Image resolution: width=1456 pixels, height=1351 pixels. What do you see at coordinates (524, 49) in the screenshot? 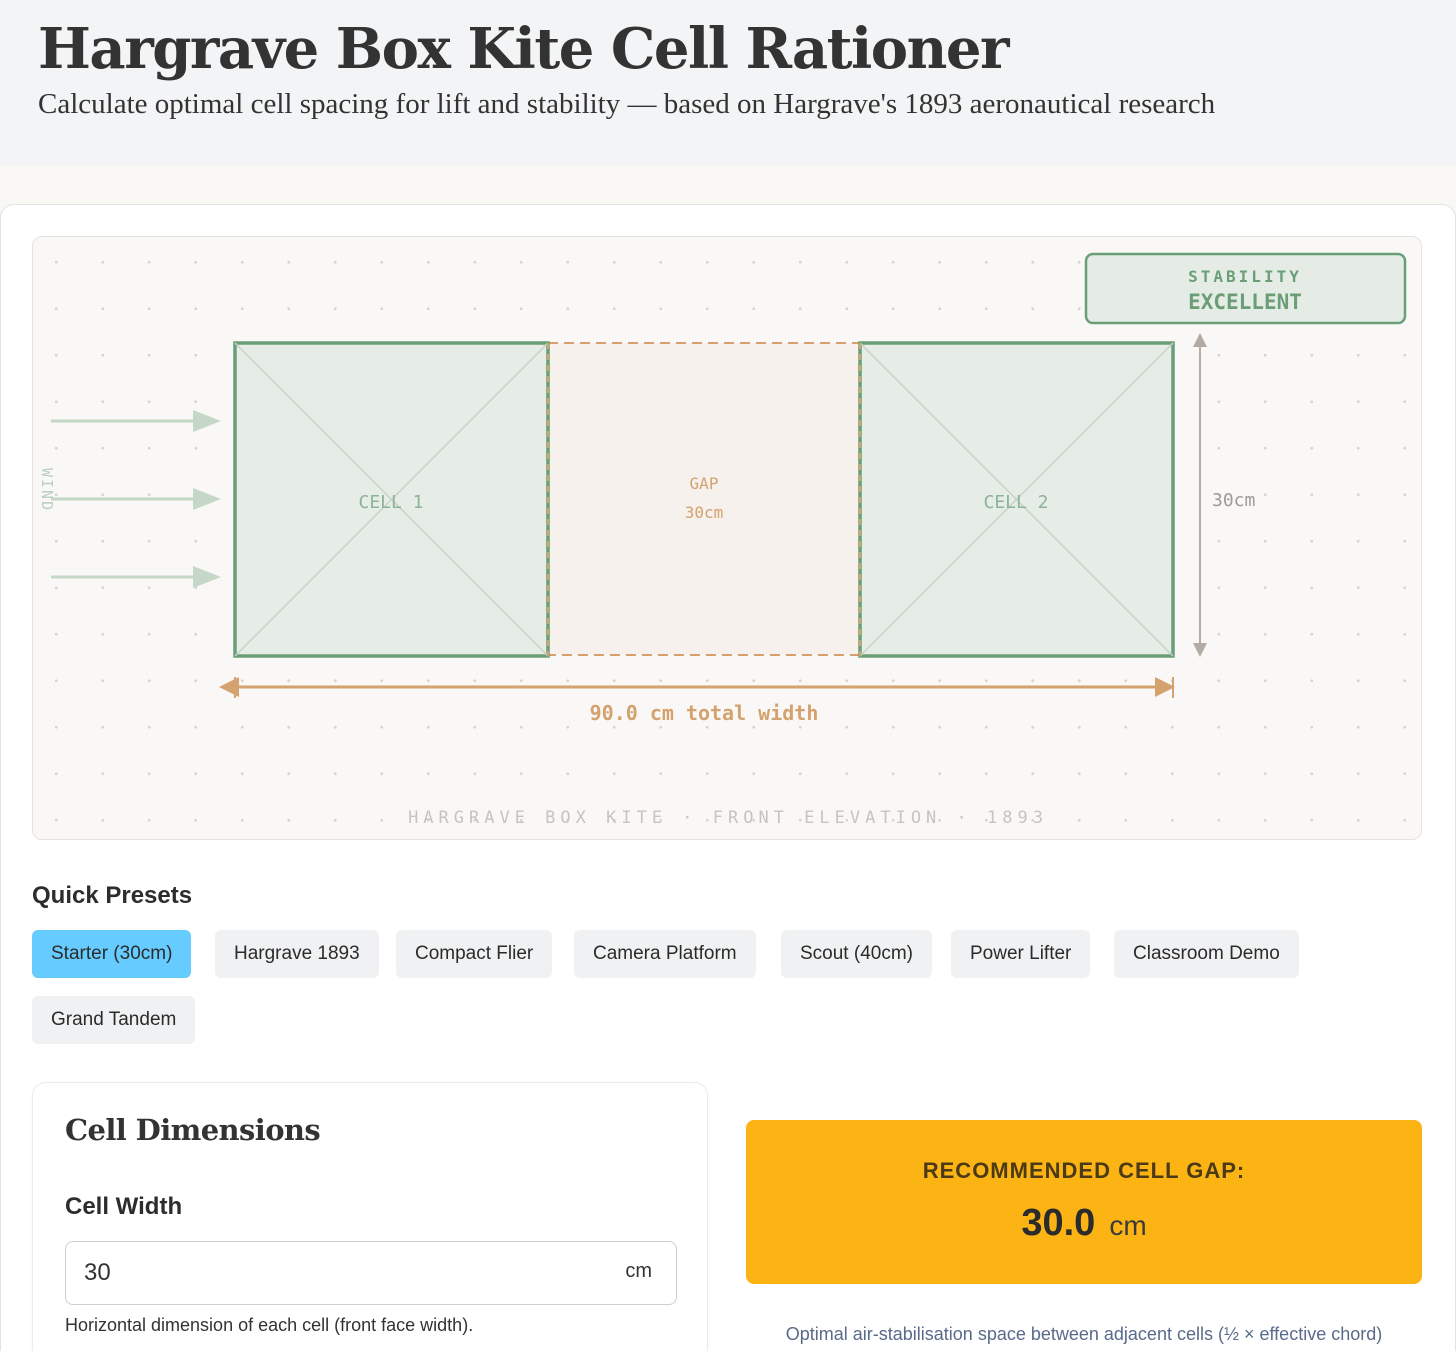
I see `page-title: Hargrave Box Kite Cell Rationer` at bounding box center [524, 49].